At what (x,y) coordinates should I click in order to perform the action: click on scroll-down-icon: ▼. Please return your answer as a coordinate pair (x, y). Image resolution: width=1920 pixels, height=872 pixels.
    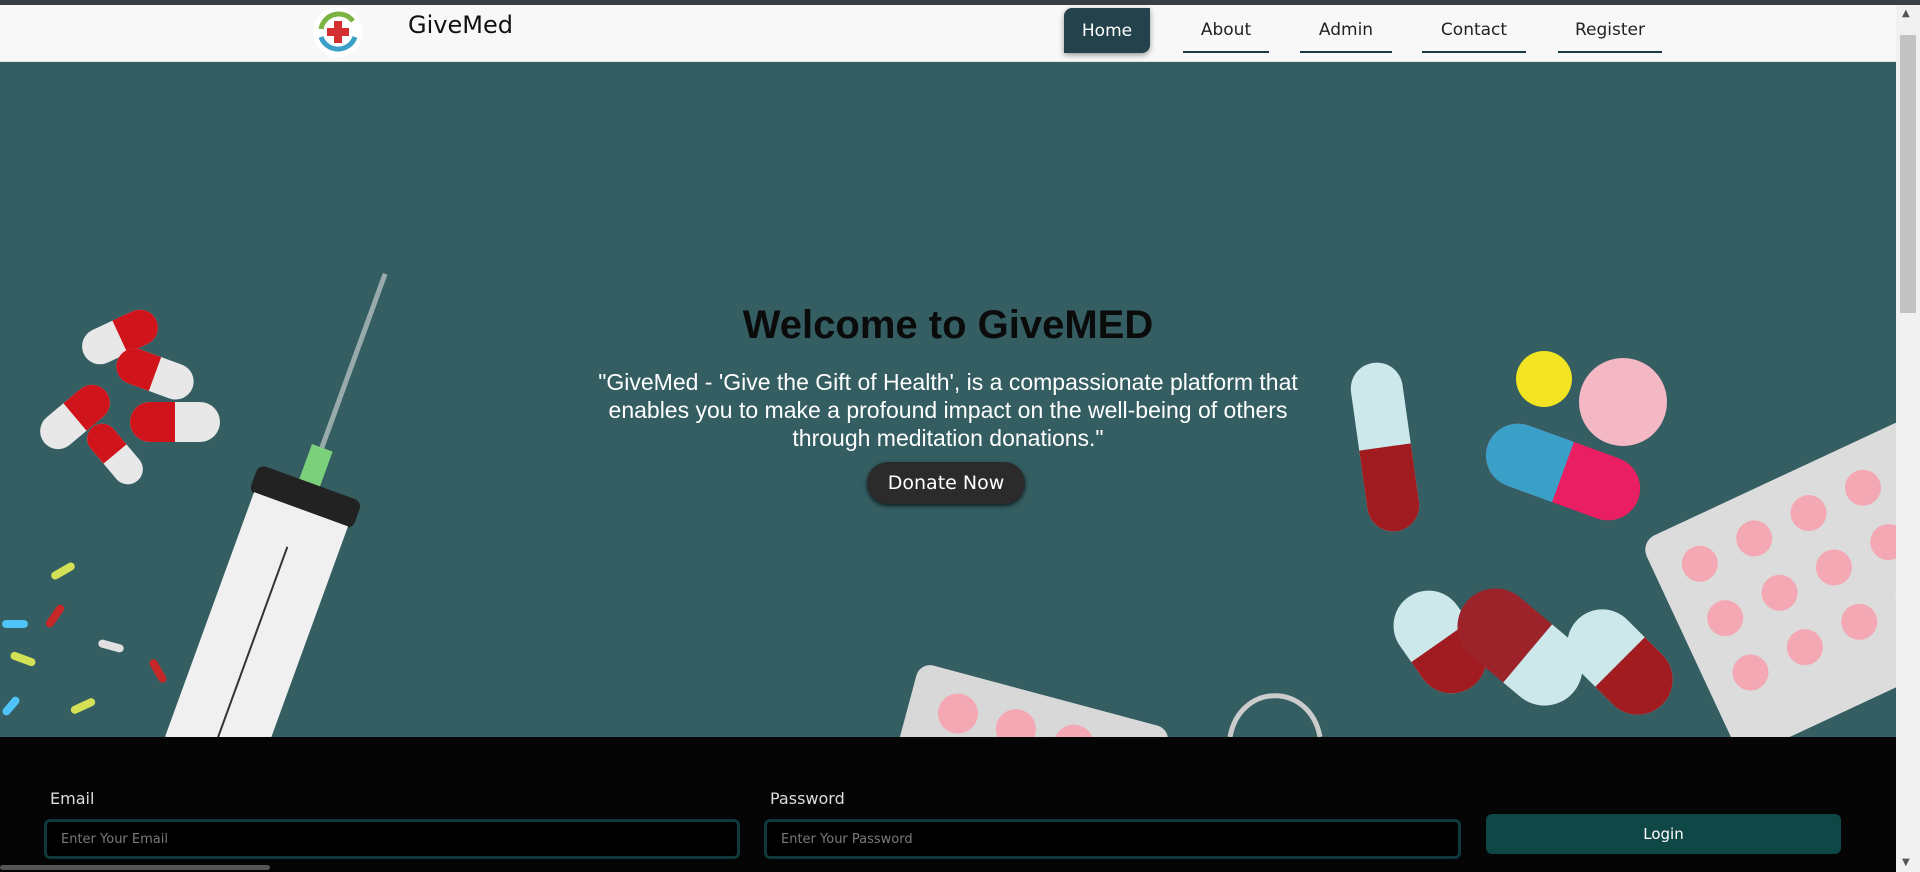
    Looking at the image, I should click on (1906, 862).